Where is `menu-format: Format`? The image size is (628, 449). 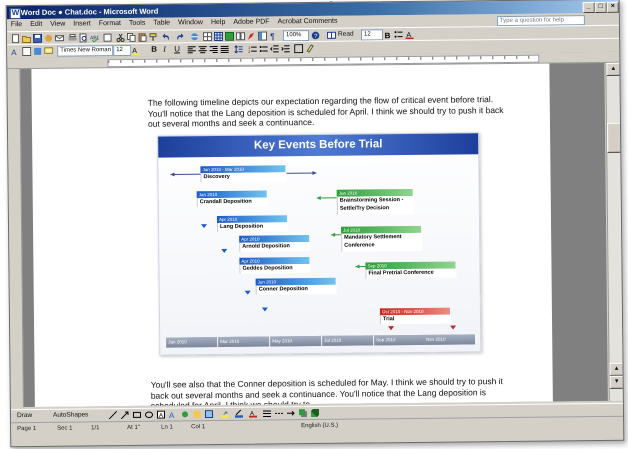 menu-format: Format is located at coordinates (110, 24).